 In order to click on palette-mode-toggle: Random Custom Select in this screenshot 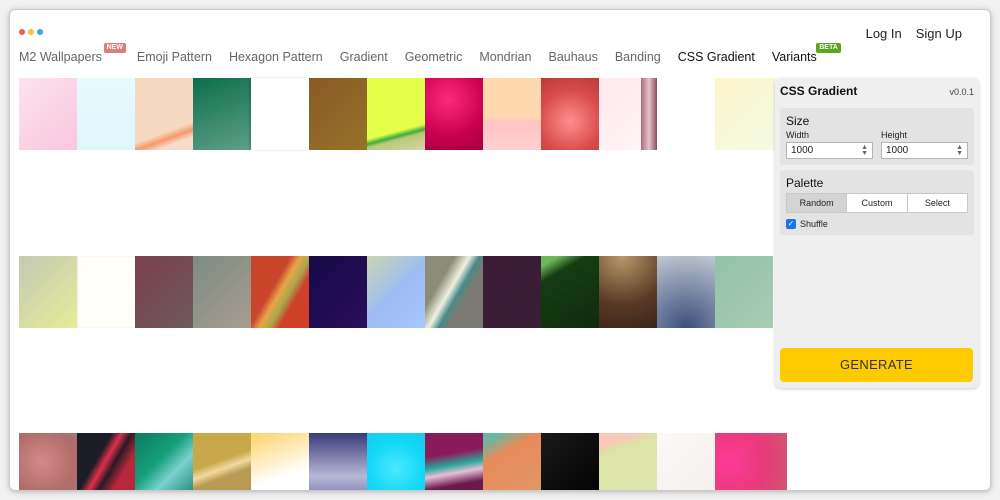, I will do `click(877, 203)`.